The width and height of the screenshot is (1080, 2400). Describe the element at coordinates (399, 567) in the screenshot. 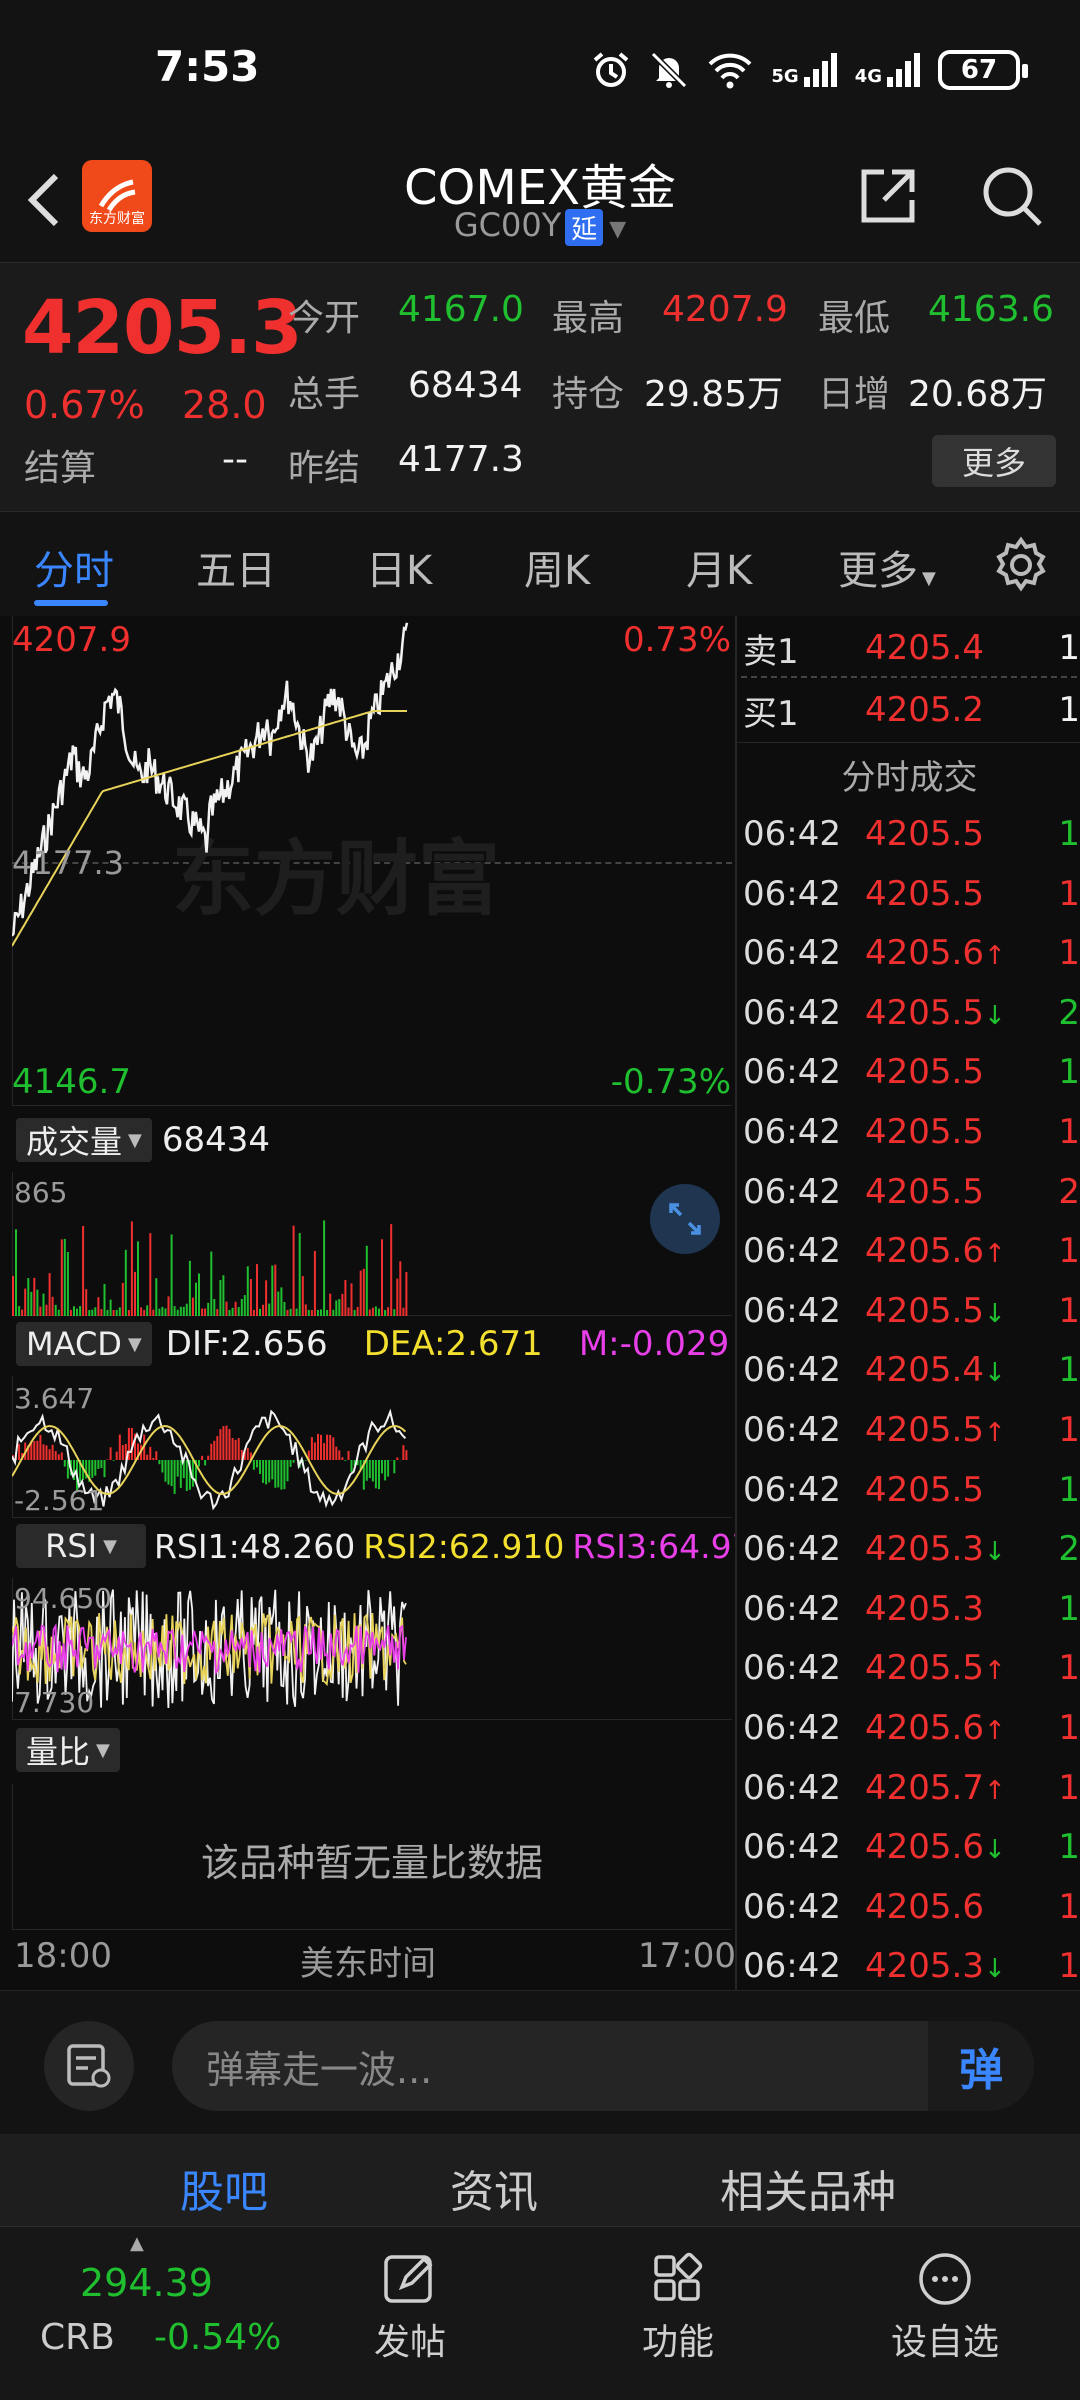

I see `tab-daily-k: 日K` at that location.